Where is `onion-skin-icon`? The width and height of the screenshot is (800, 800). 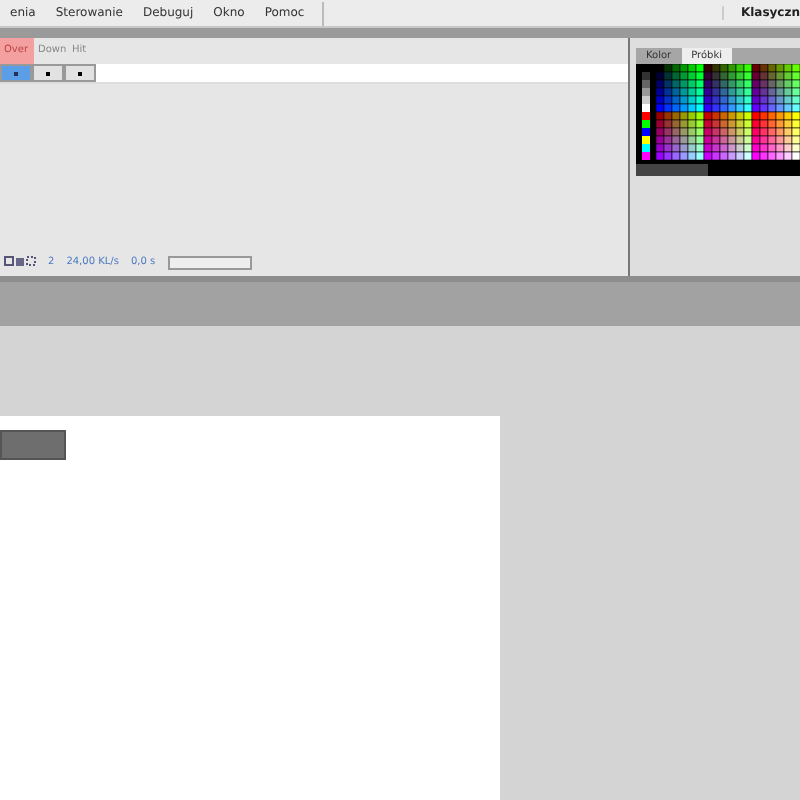 onion-skin-icon is located at coordinates (20, 262).